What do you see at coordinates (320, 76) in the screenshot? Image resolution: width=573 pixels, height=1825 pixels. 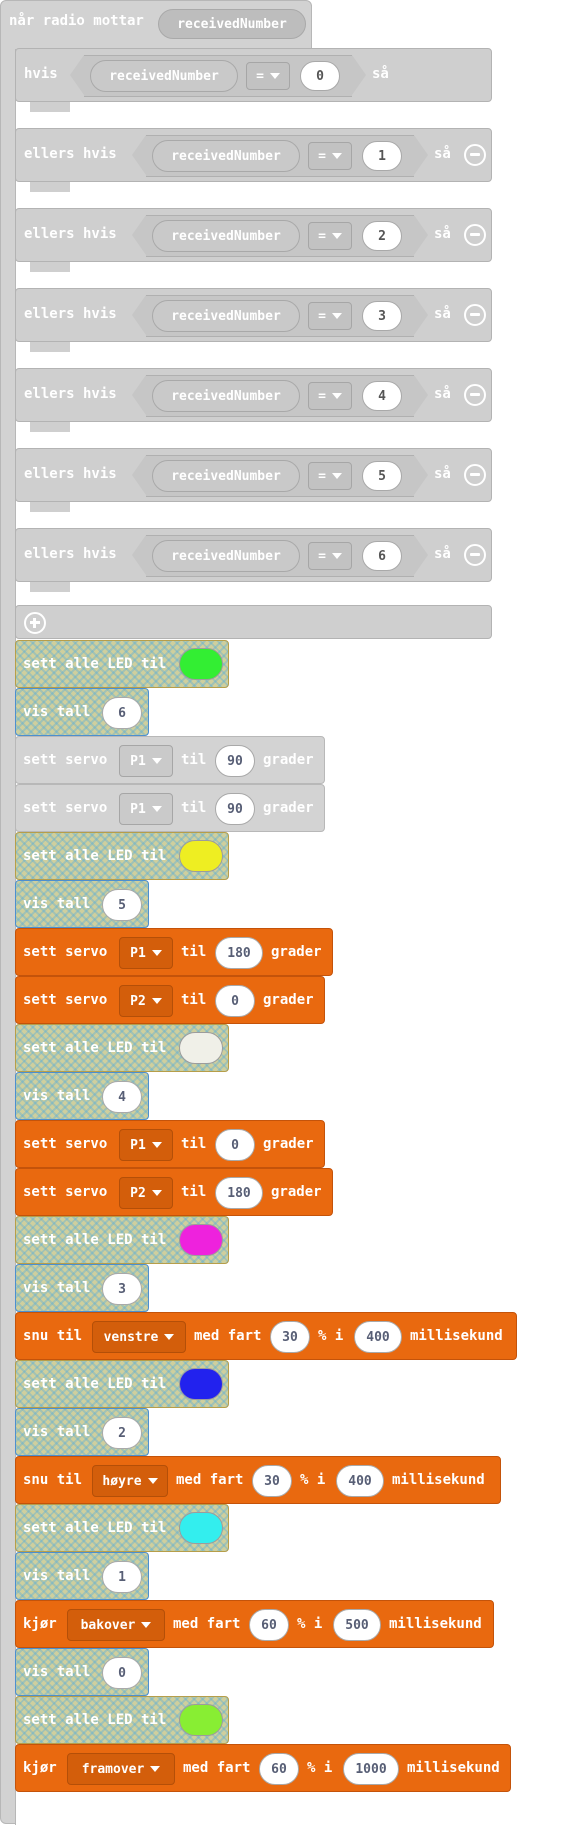 I see `compare-value: 0` at bounding box center [320, 76].